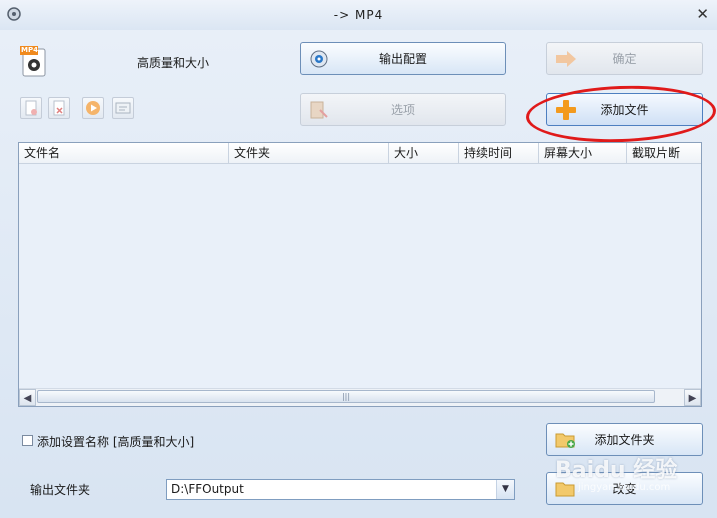 This screenshot has width=717, height=518. What do you see at coordinates (565, 440) in the screenshot?
I see `add-folder-icon` at bounding box center [565, 440].